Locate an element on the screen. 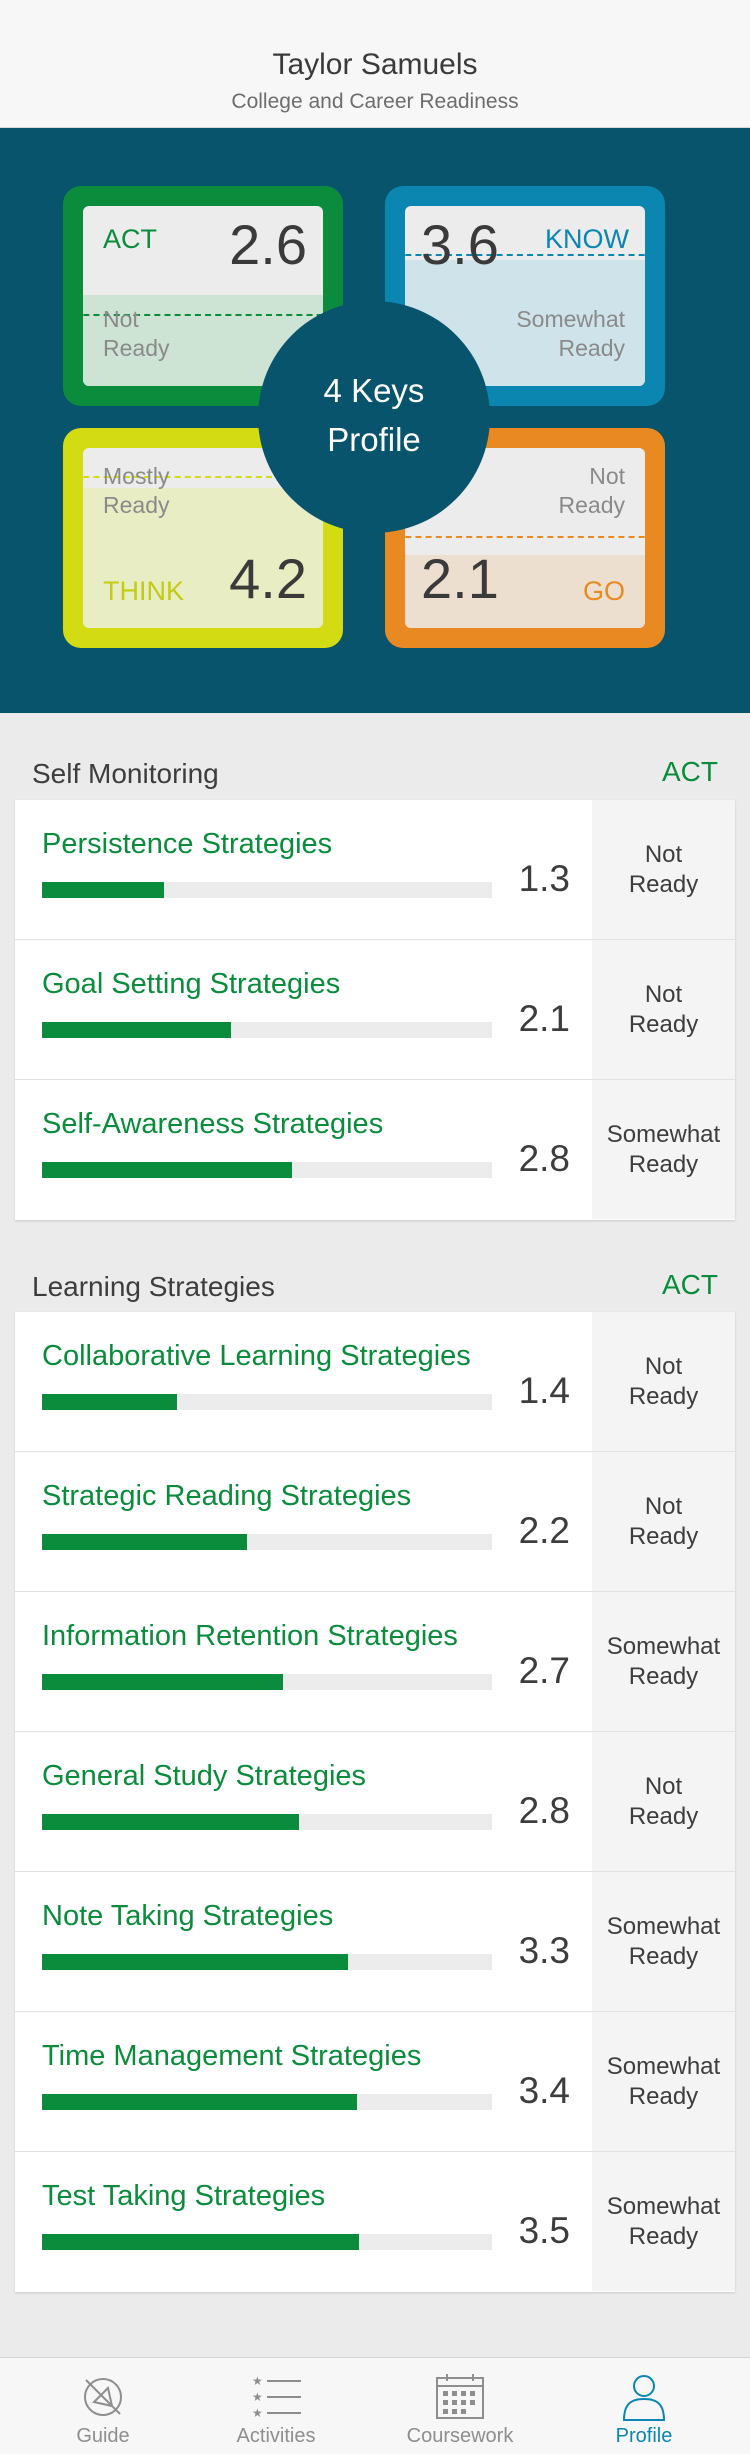  strategy-row: General Study Strategies 2.8 Not Ready is located at coordinates (375, 1802).